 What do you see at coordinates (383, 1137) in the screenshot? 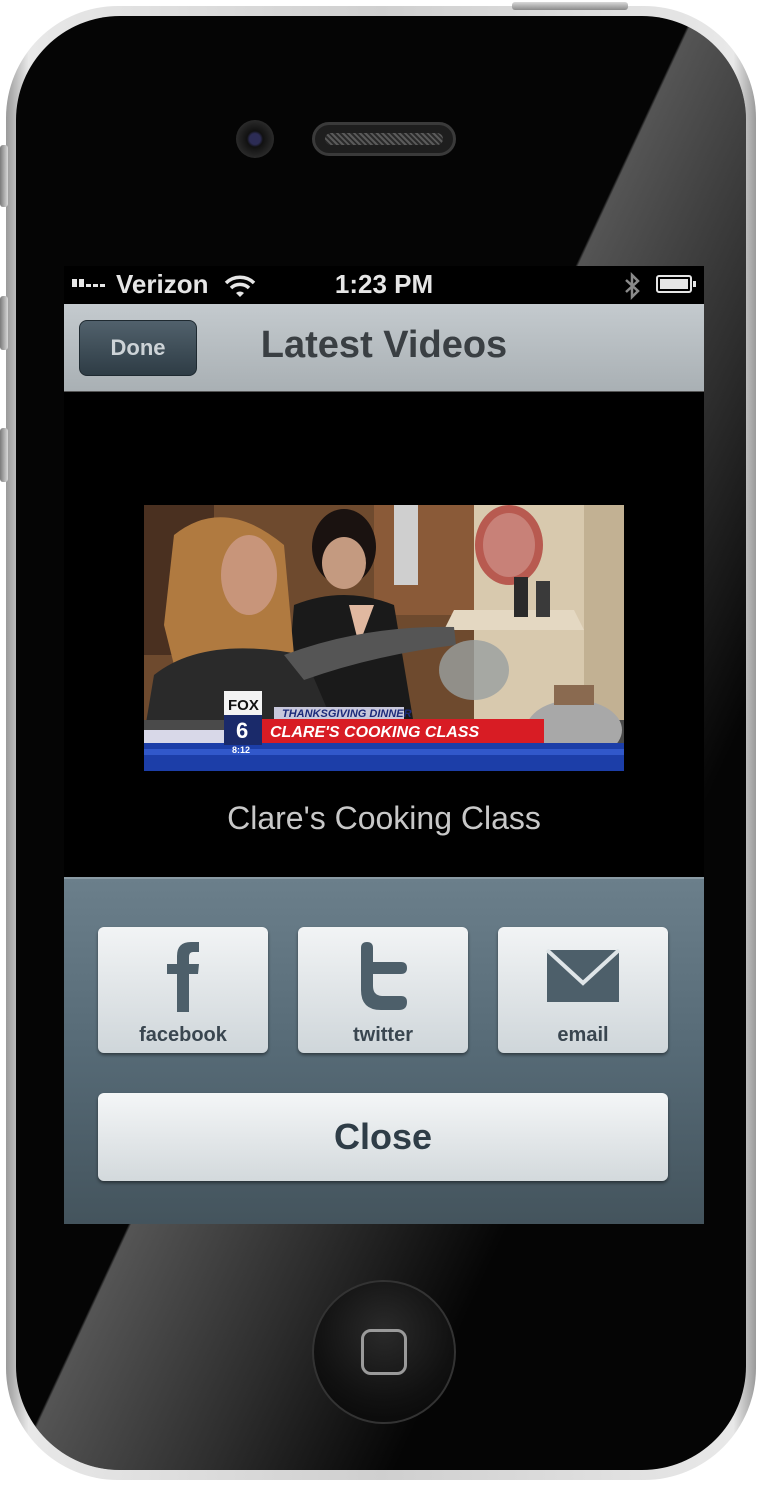
I see `close-button: Close` at bounding box center [383, 1137].